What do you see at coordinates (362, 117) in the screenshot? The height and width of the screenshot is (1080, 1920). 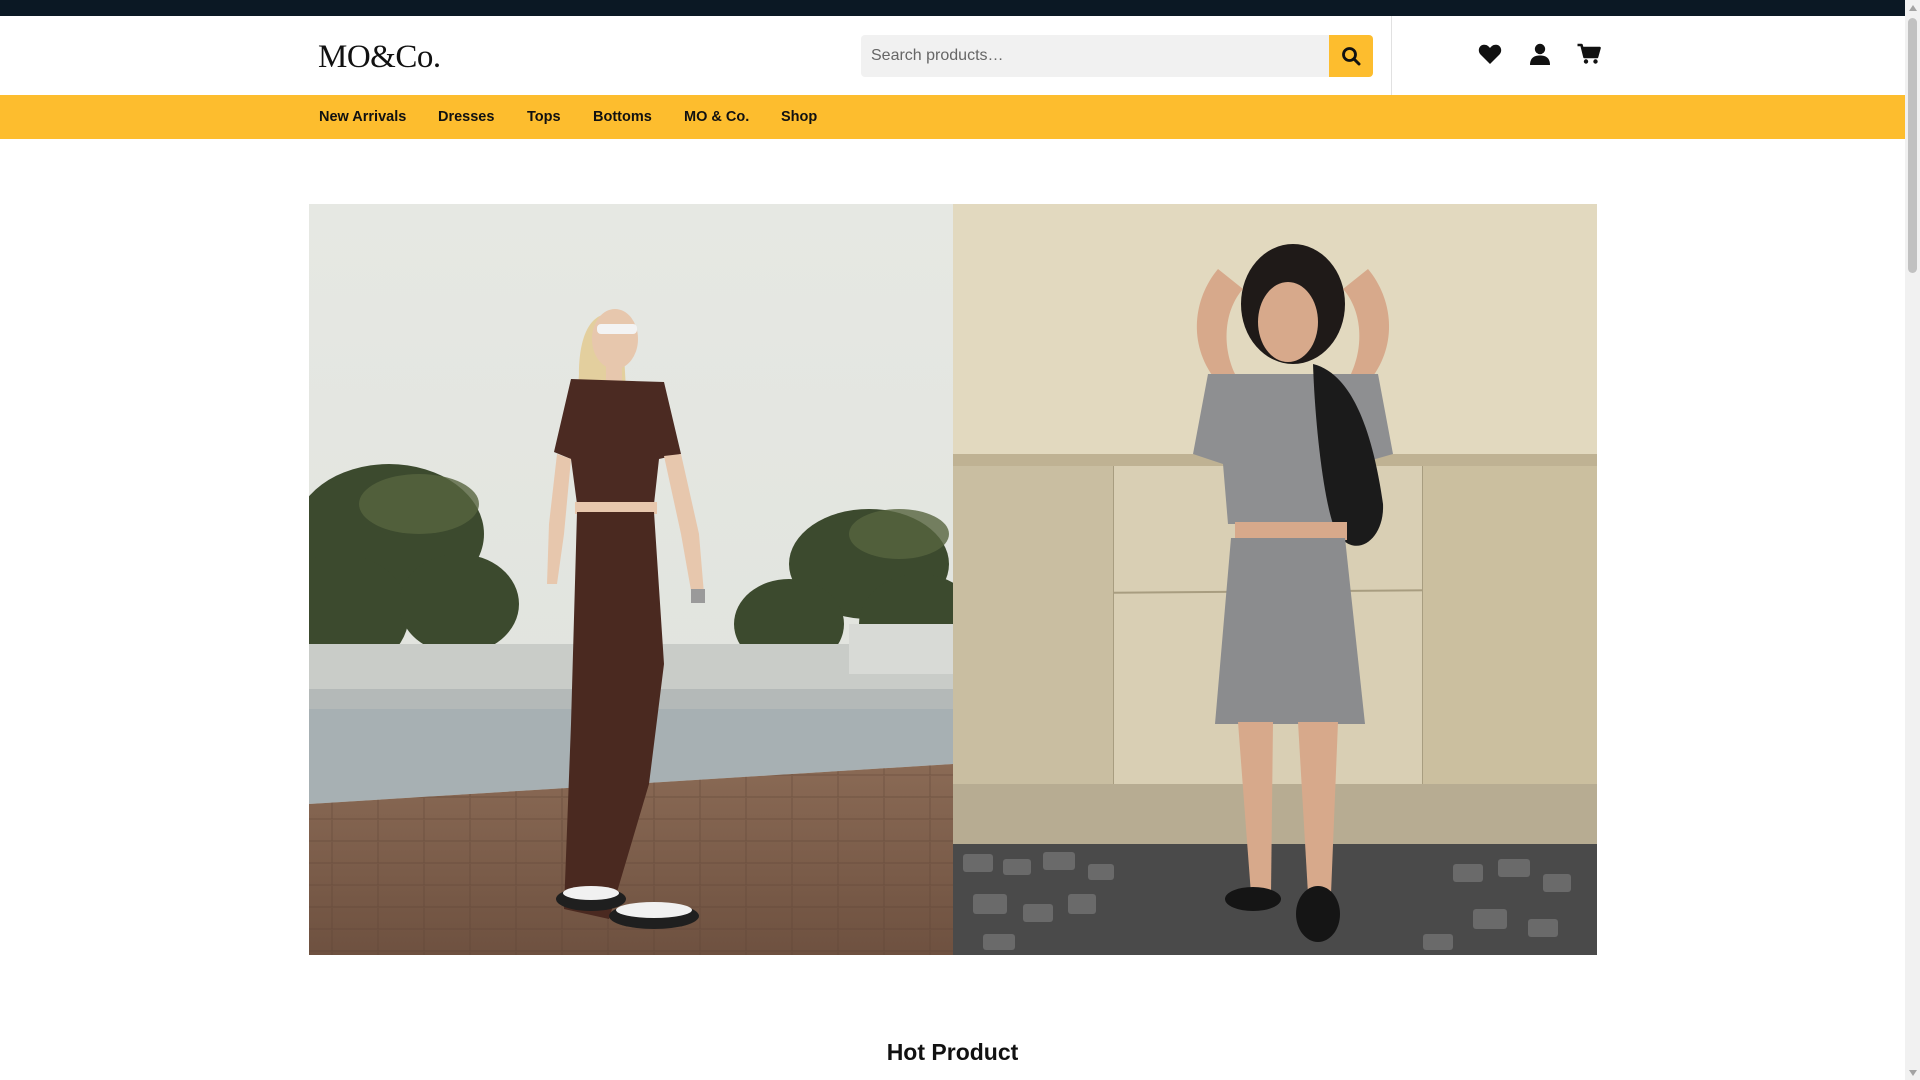 I see `nav-item-new-arrivals: New Arrivals` at bounding box center [362, 117].